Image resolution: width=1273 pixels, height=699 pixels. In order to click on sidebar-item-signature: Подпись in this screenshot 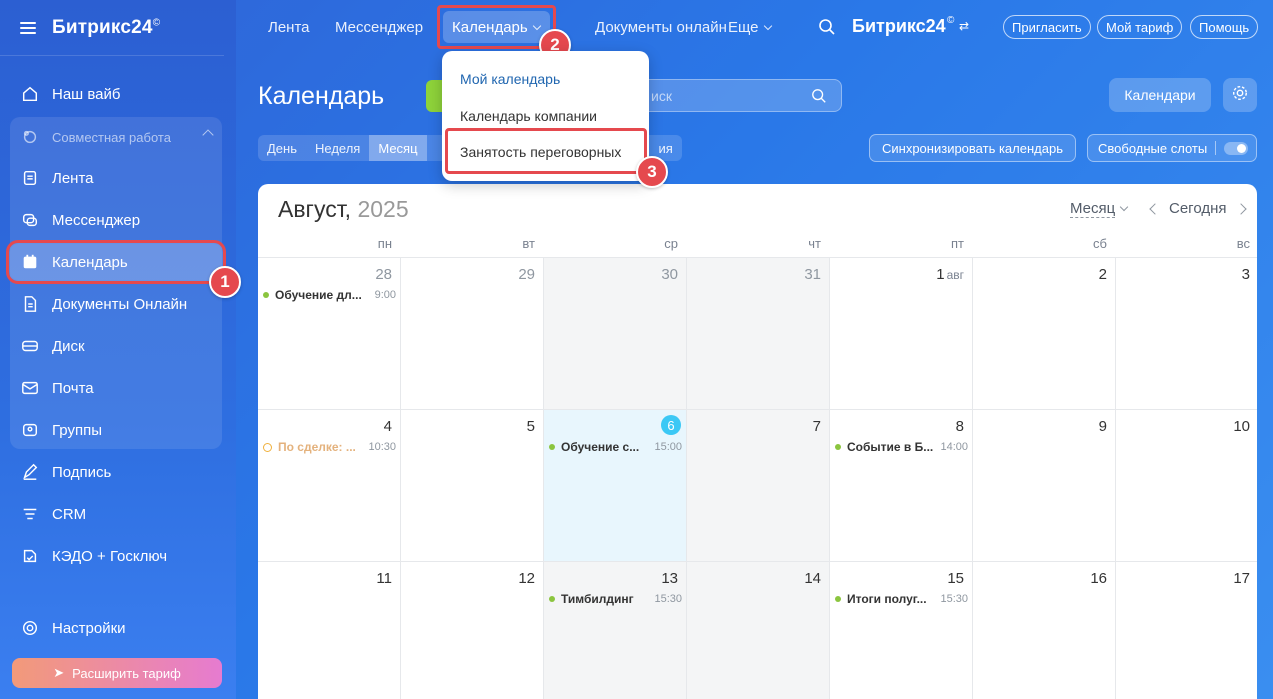, I will do `click(116, 472)`.